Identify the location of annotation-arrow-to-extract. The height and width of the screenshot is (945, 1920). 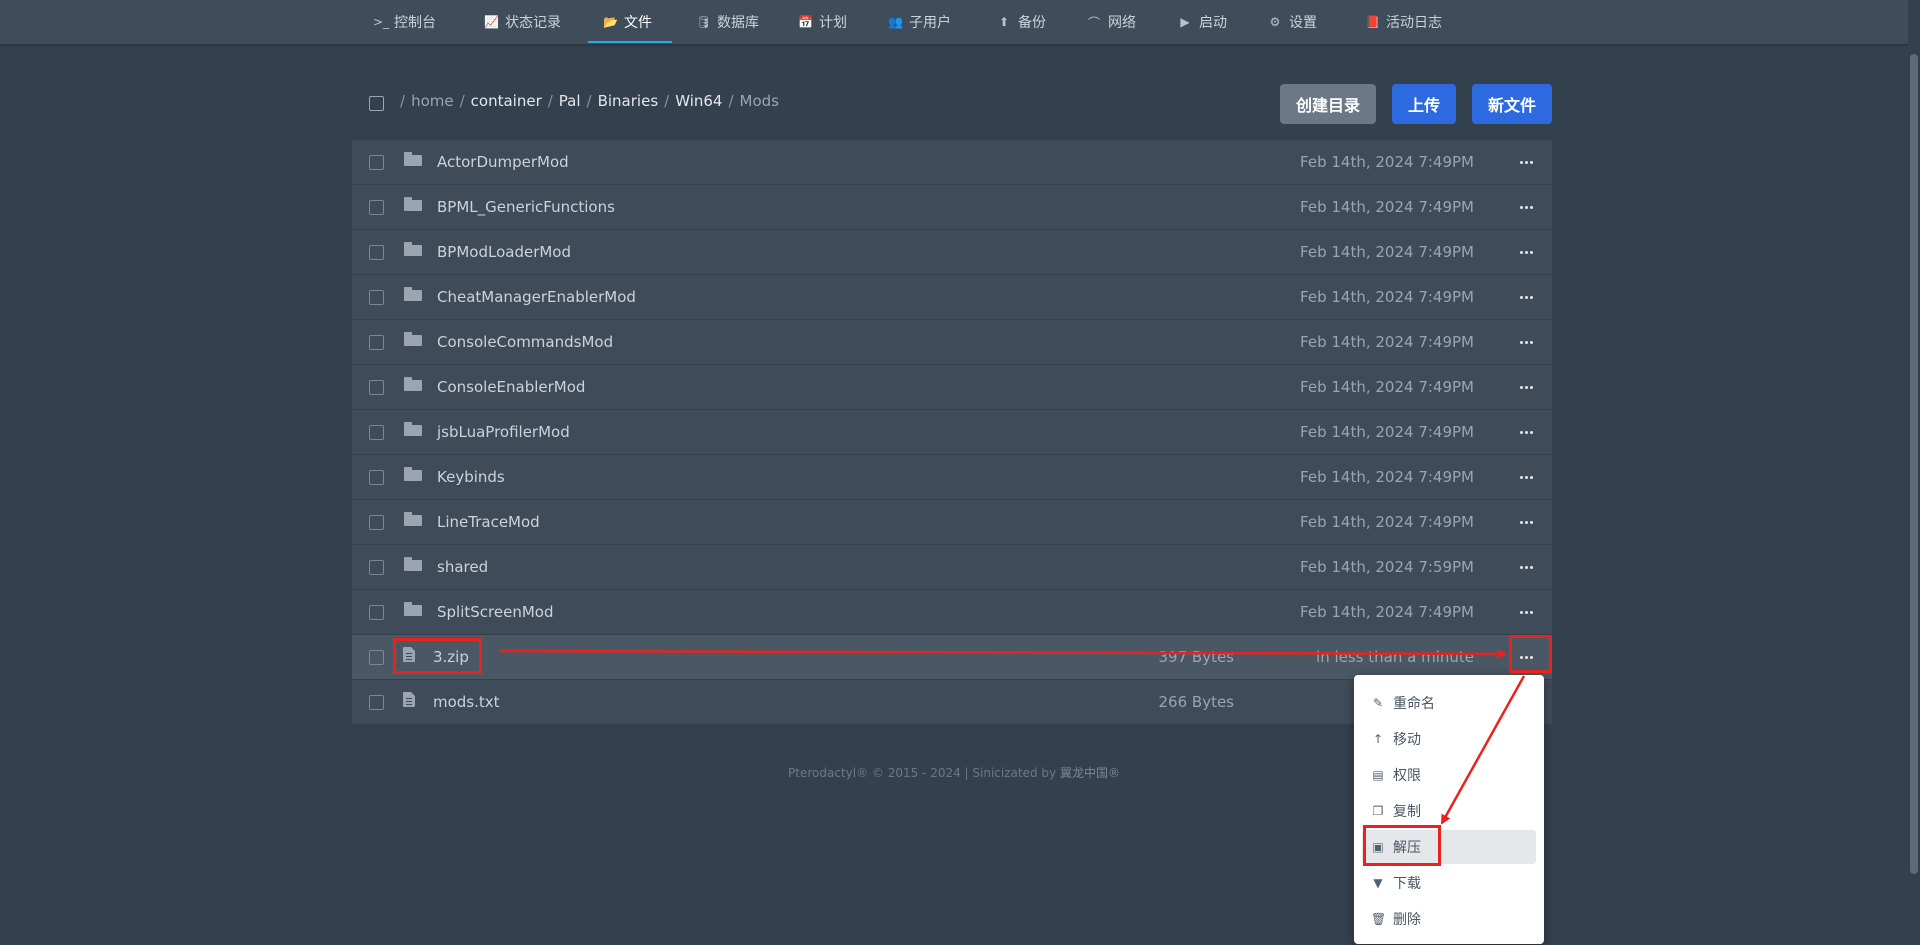
(1483, 750).